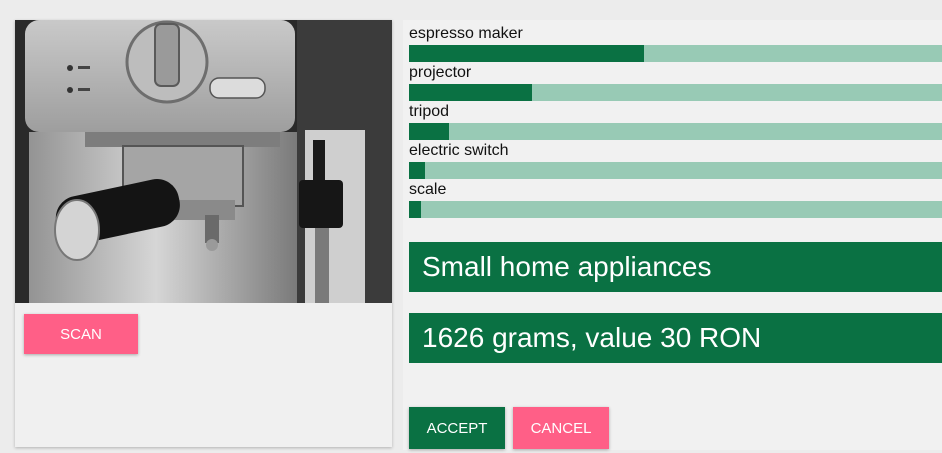  What do you see at coordinates (567, 266) in the screenshot?
I see `category-text: Small home appliances` at bounding box center [567, 266].